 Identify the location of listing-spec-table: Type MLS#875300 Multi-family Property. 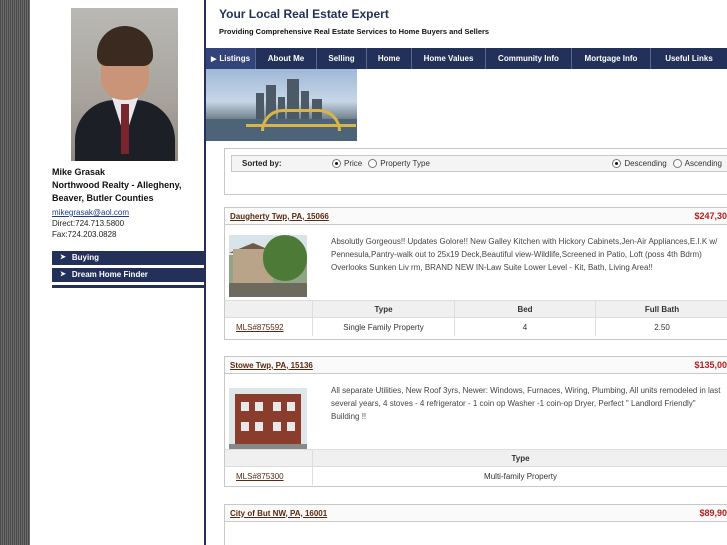
(476, 467).